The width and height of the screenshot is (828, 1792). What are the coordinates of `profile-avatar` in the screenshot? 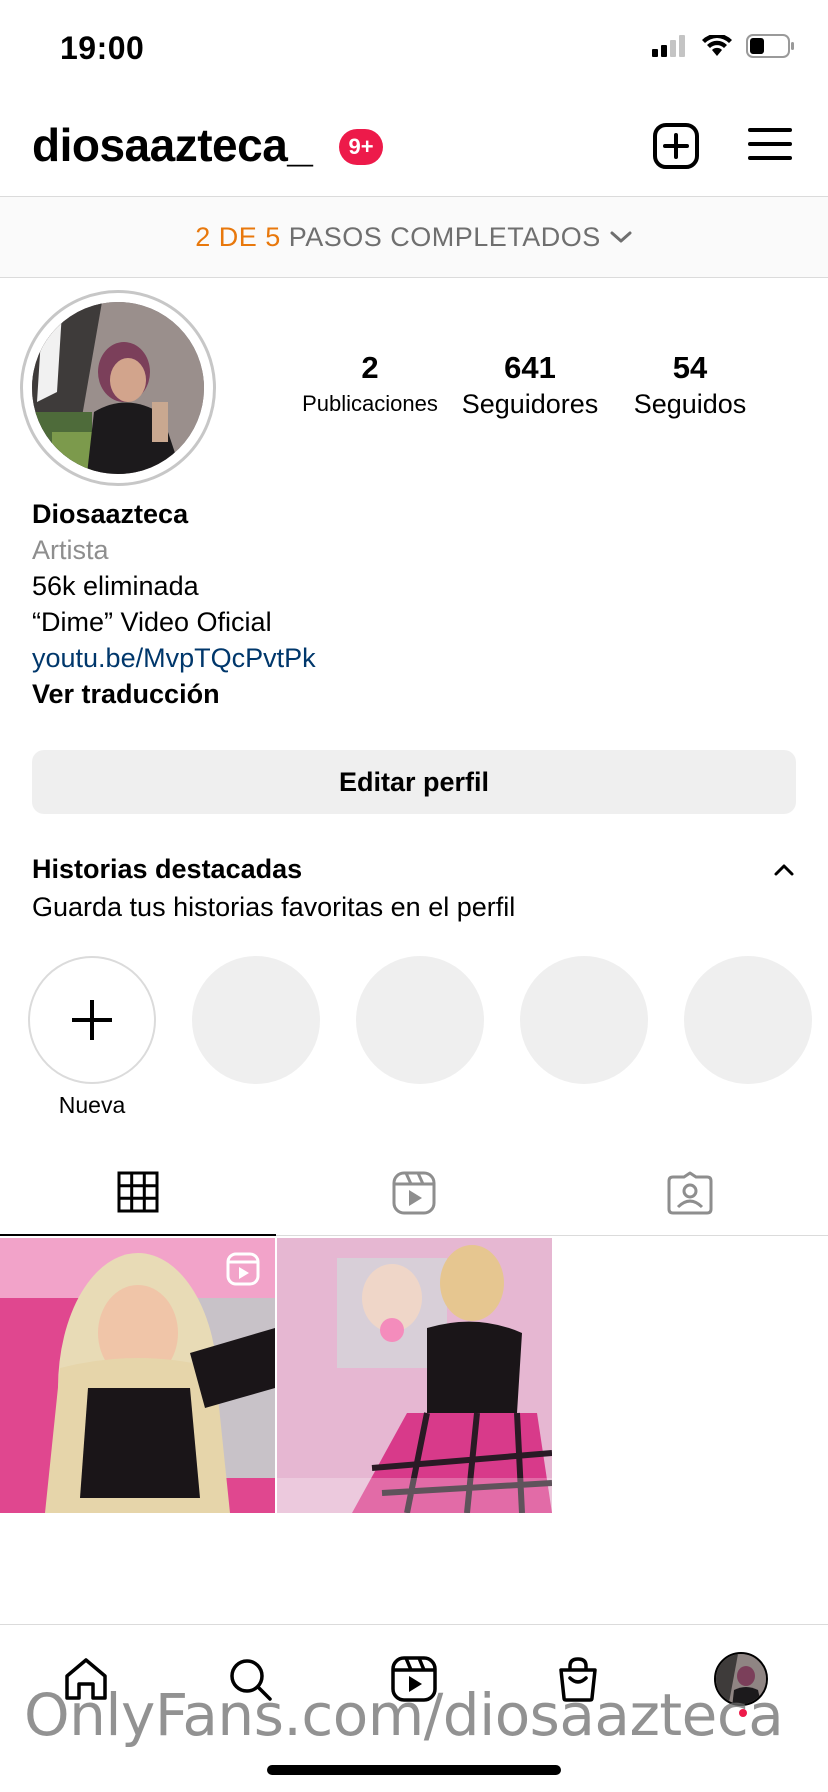 It's located at (118, 388).